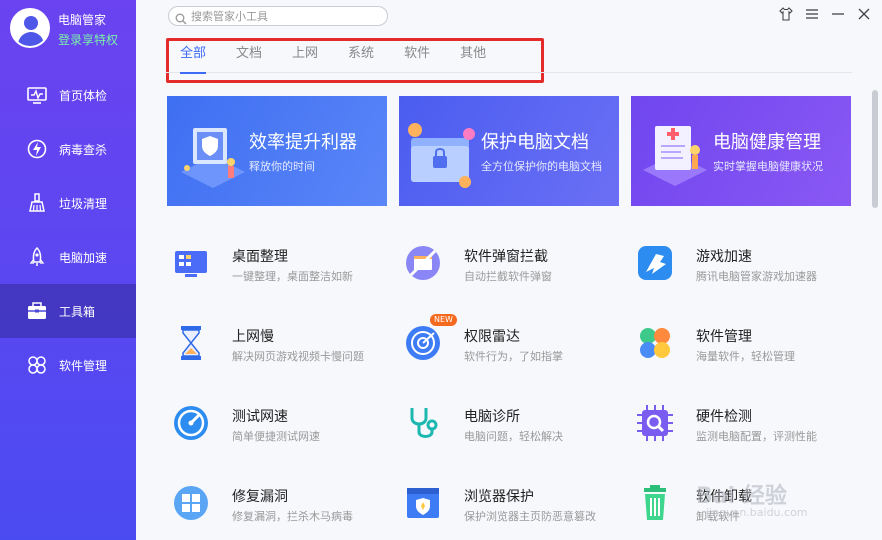  I want to click on tool-name: 测试网速, so click(260, 417).